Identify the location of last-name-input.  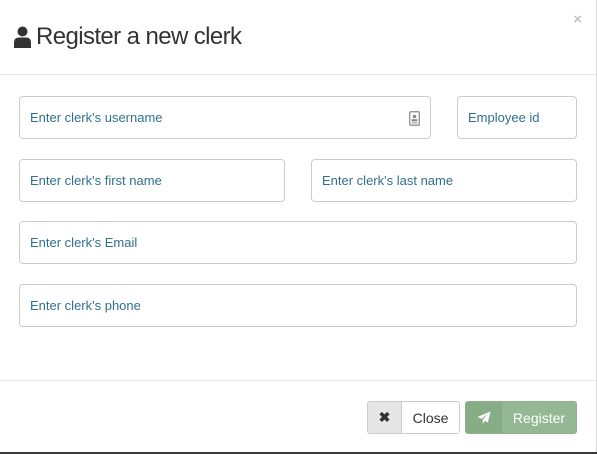
(444, 180).